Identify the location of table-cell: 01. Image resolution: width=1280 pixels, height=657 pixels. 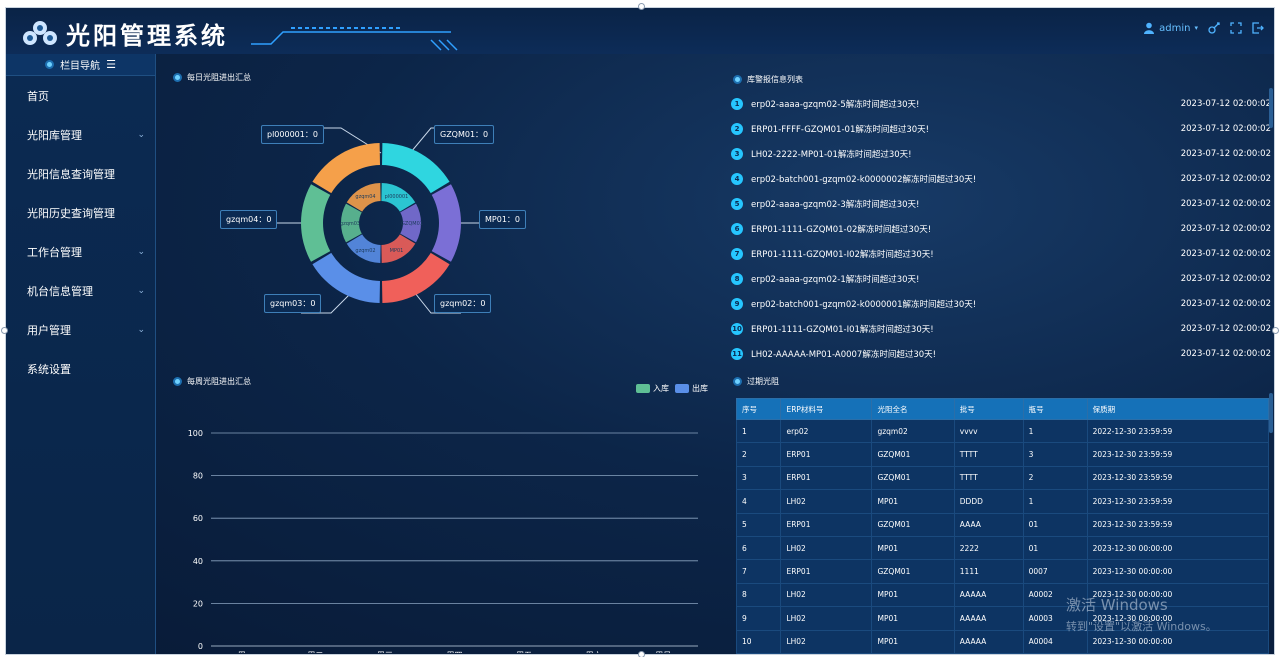
(1055, 548).